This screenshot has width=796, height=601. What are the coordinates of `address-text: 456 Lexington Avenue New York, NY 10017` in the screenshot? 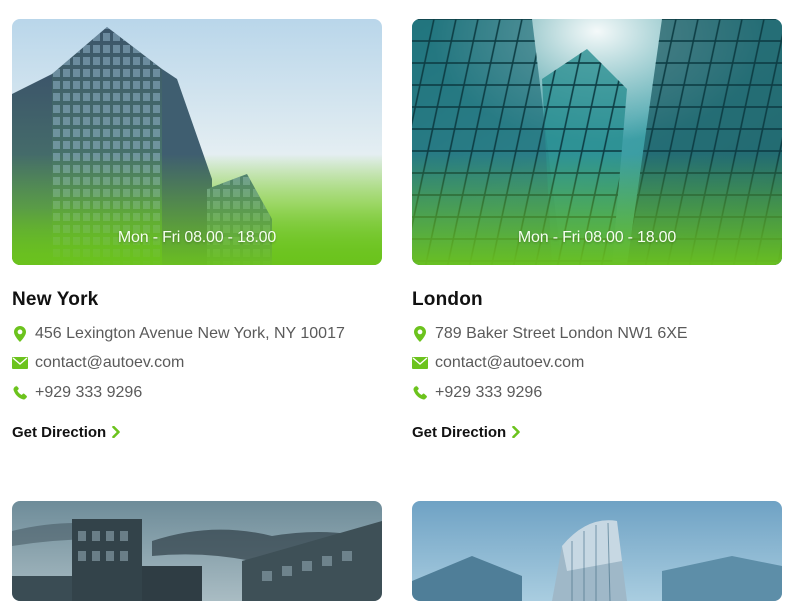 It's located at (190, 333).